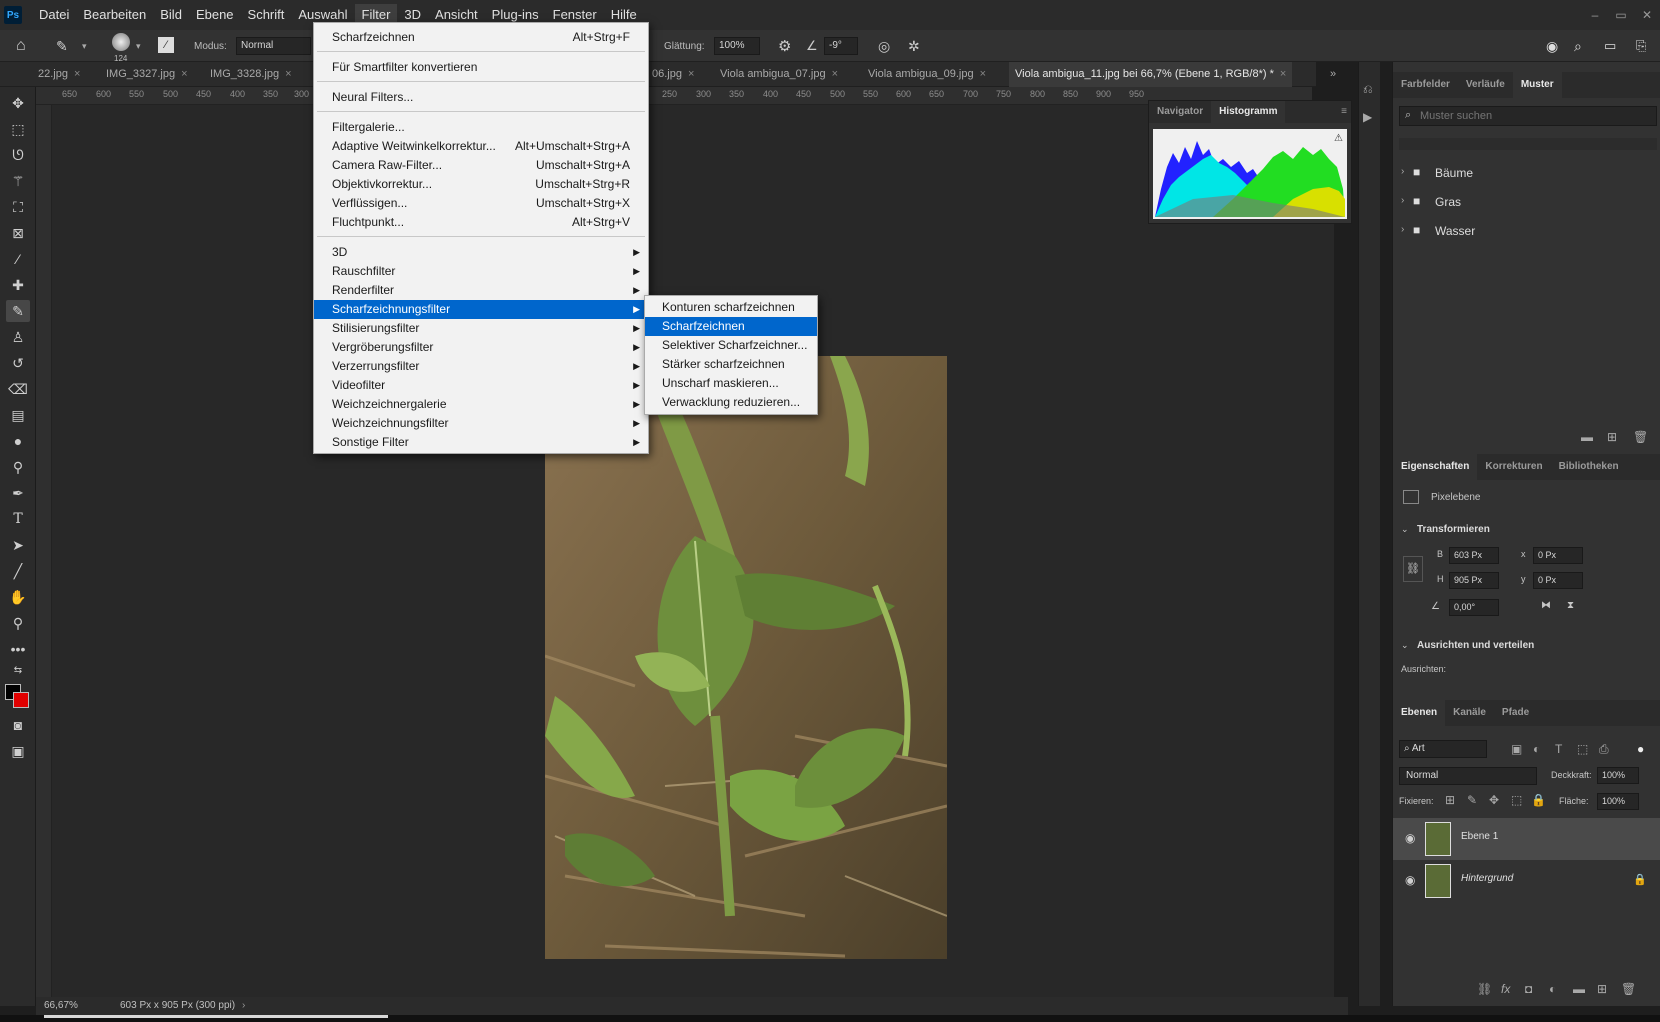 The height and width of the screenshot is (1022, 1660). What do you see at coordinates (18, 259) in the screenshot?
I see `eyedropper-tool-icon: ⁄` at bounding box center [18, 259].